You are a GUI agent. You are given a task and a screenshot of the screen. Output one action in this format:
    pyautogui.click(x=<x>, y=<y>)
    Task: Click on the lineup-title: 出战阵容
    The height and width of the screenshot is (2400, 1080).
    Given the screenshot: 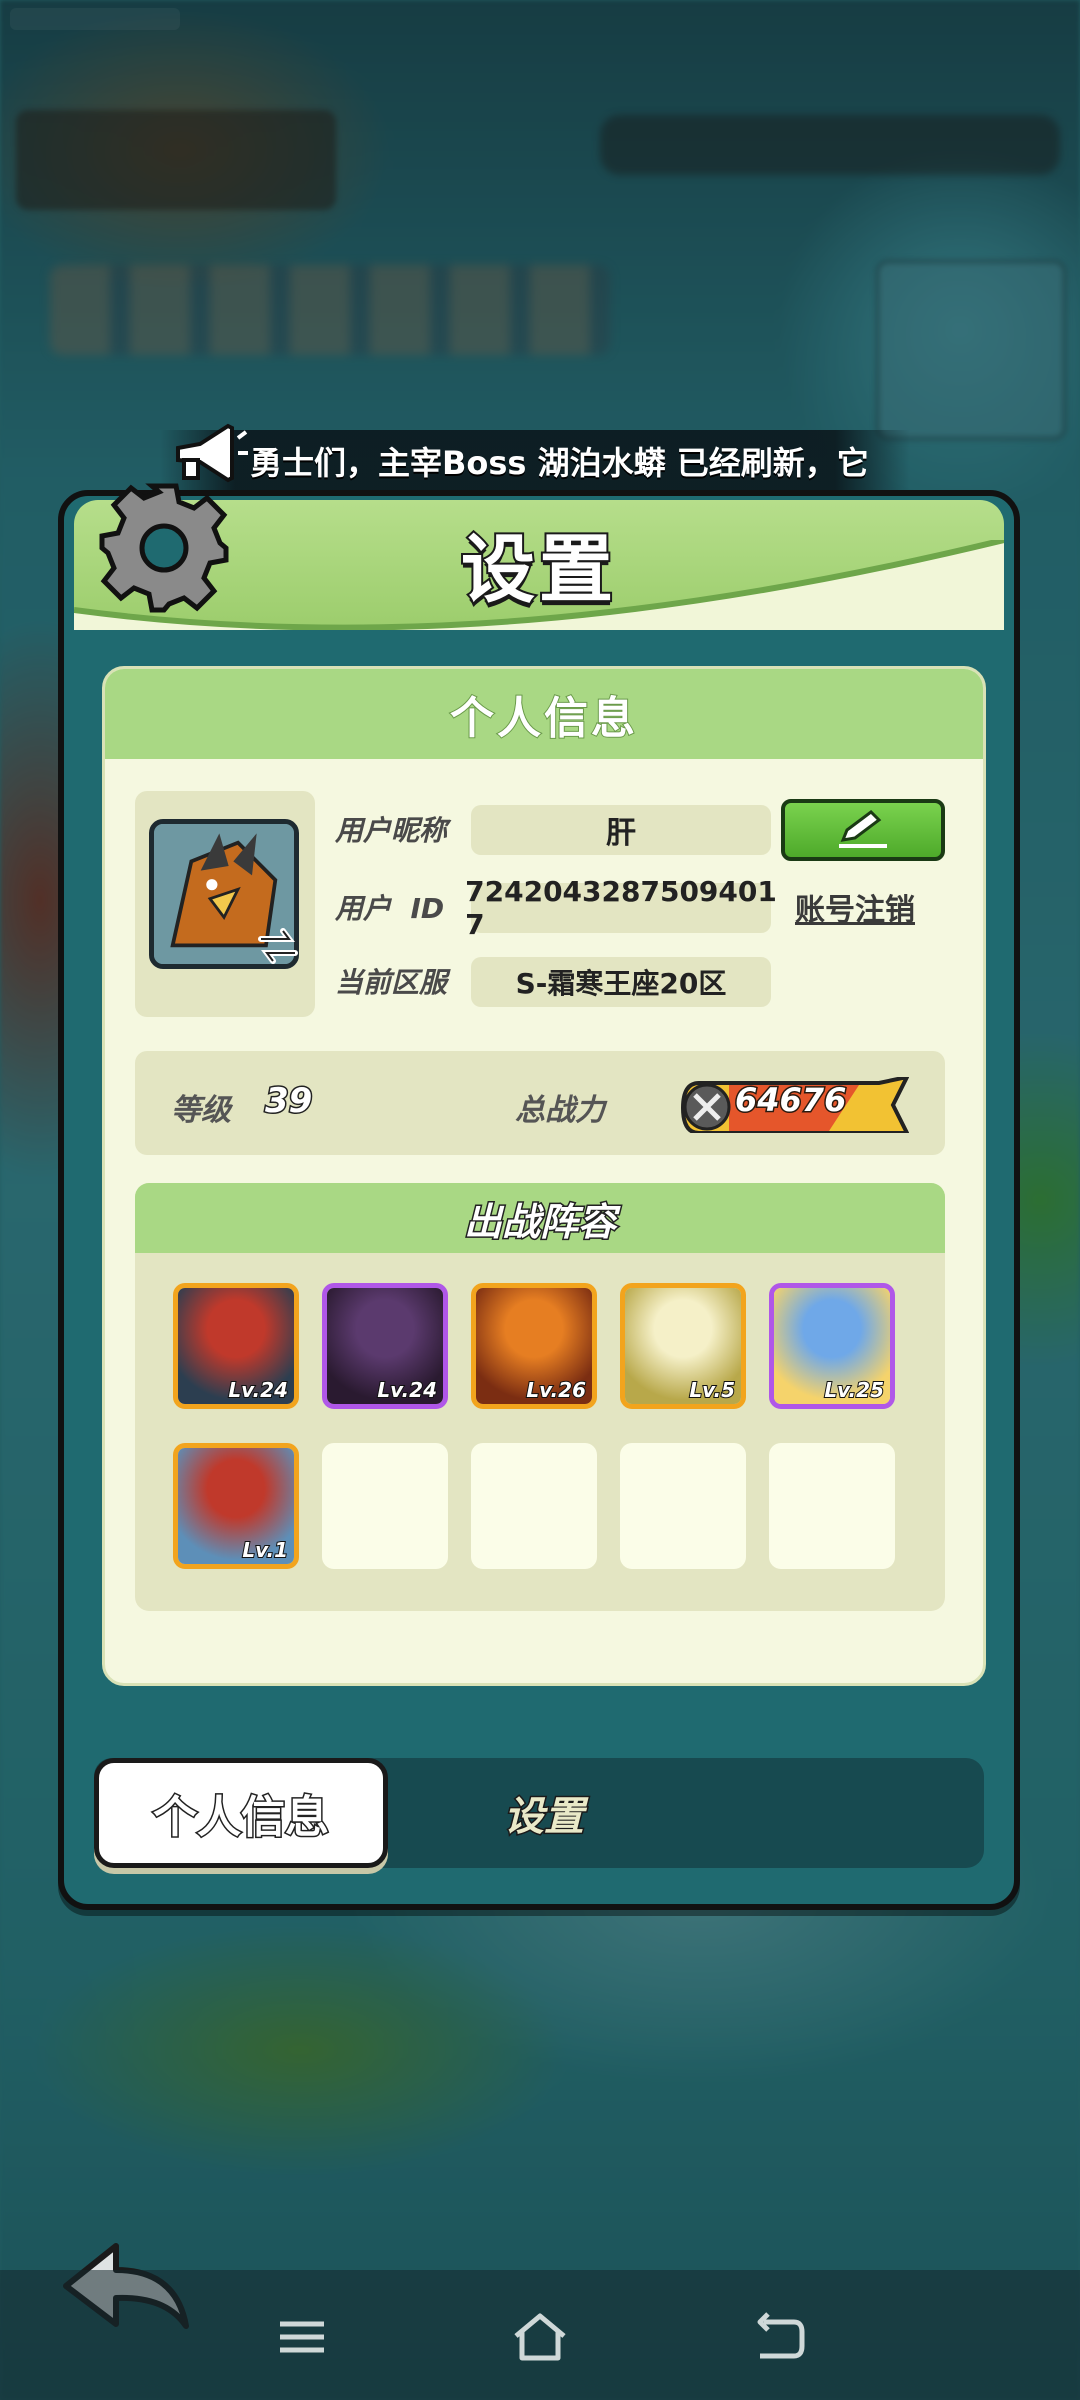 What is the action you would take?
    pyautogui.click(x=539, y=1221)
    